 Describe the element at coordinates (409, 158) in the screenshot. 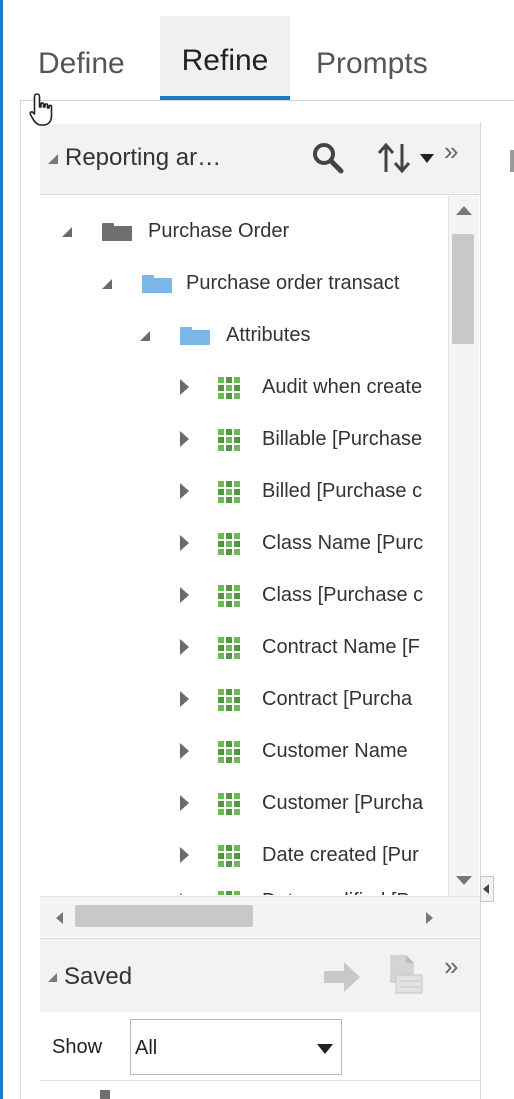

I see `sort-icon` at that location.